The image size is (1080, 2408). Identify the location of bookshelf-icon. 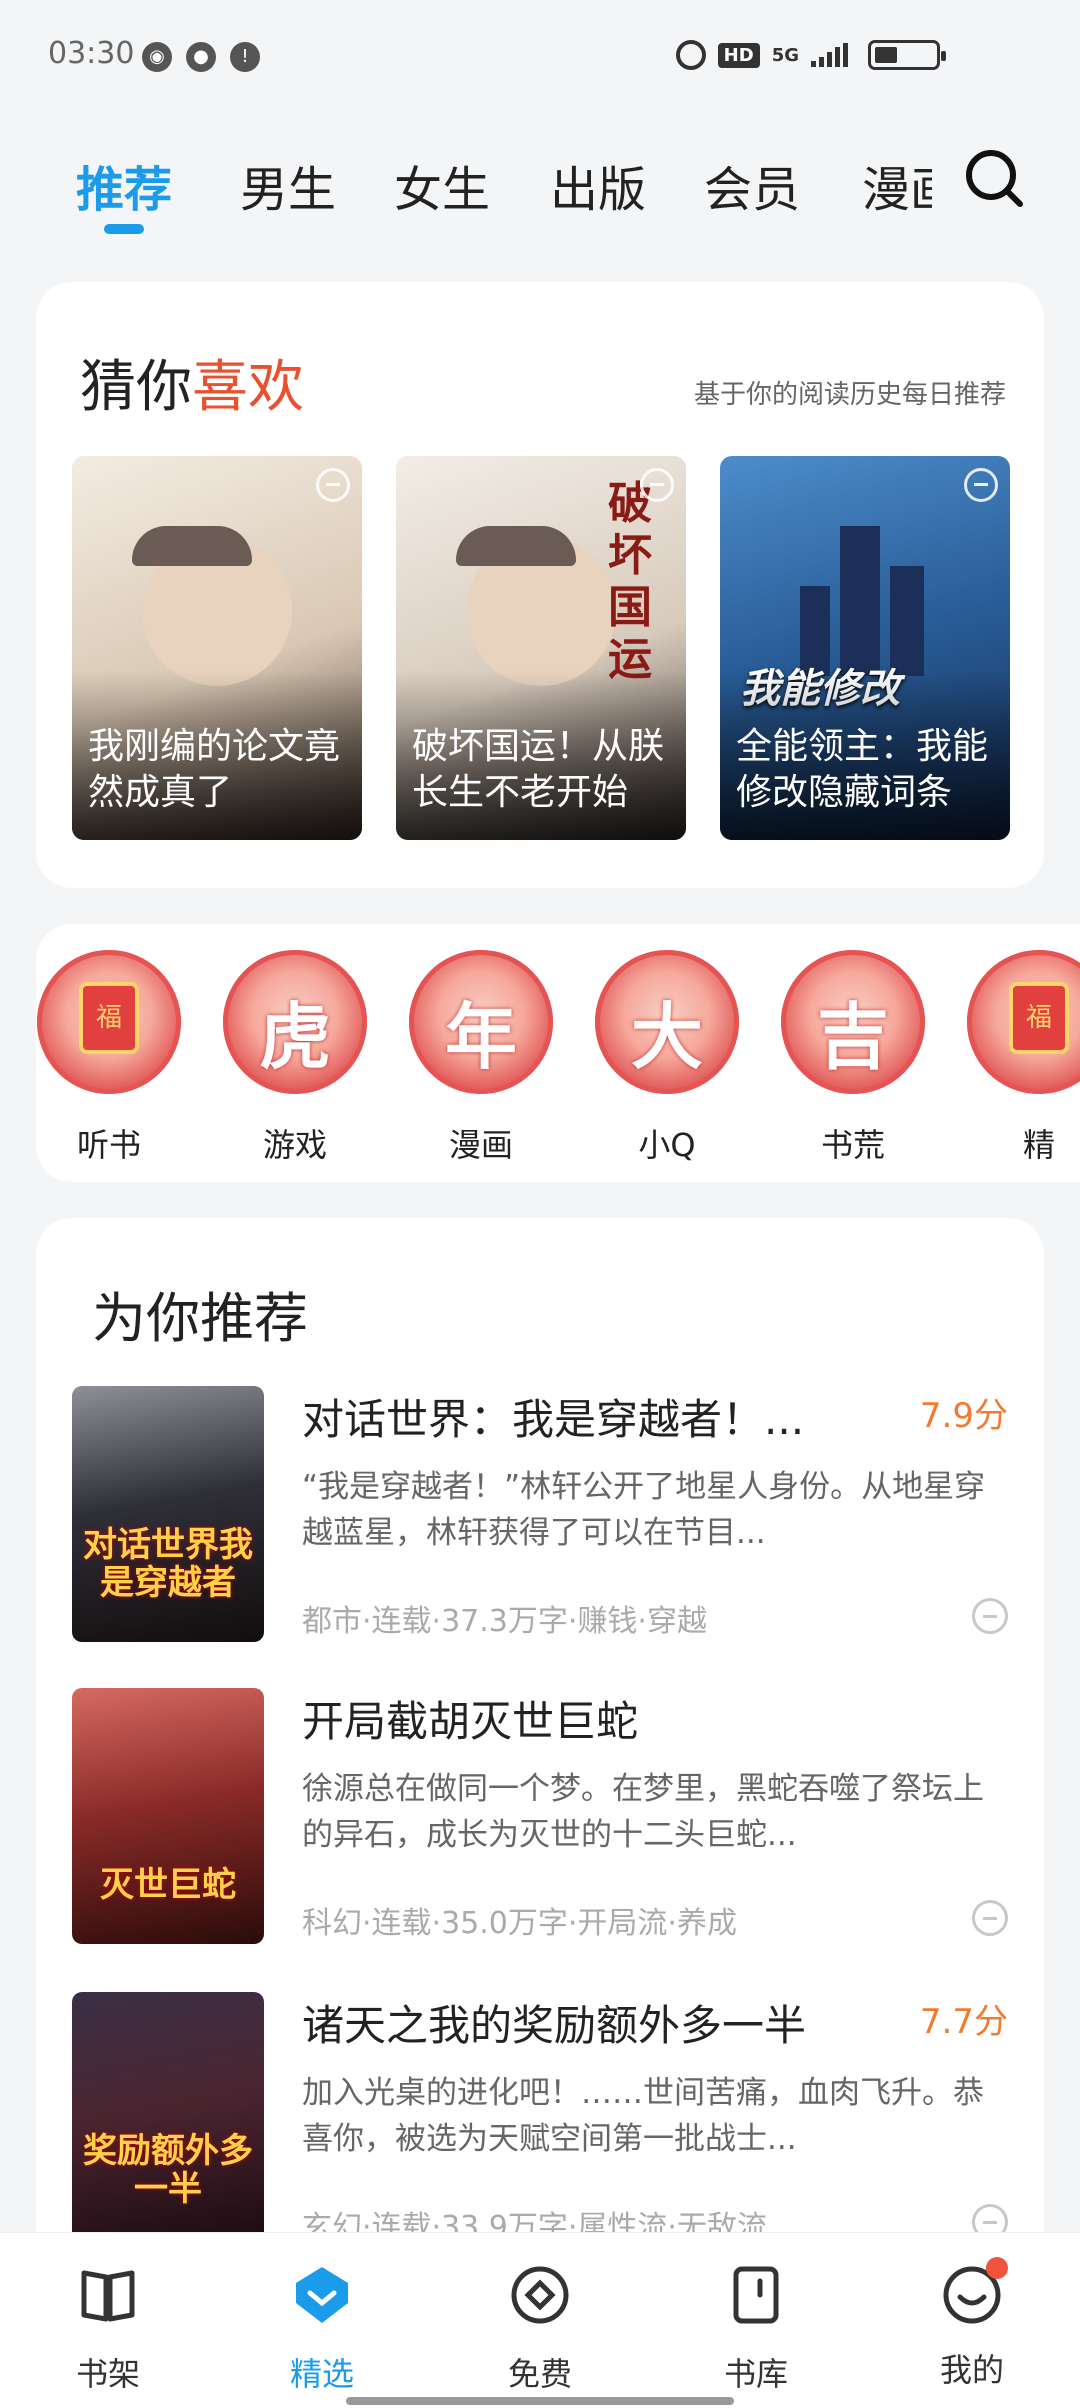
(108, 2296).